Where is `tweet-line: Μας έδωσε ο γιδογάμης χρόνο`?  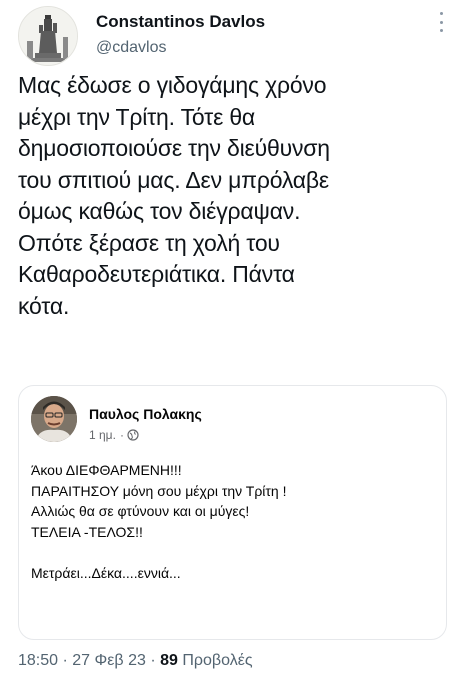
tweet-line: Μας έδωσε ο γιδογάμης χρόνο is located at coordinates (172, 85).